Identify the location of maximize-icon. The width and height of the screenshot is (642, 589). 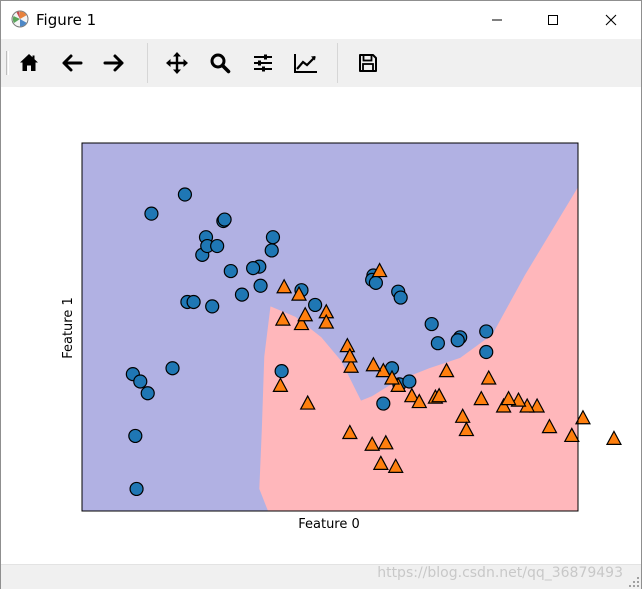
(553, 20).